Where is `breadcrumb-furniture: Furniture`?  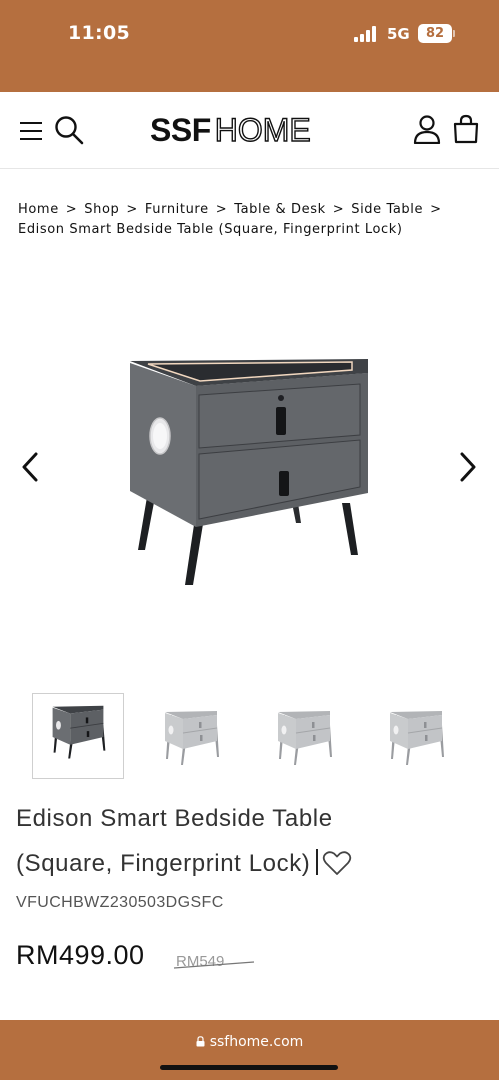
breadcrumb-furniture: Furniture is located at coordinates (177, 209).